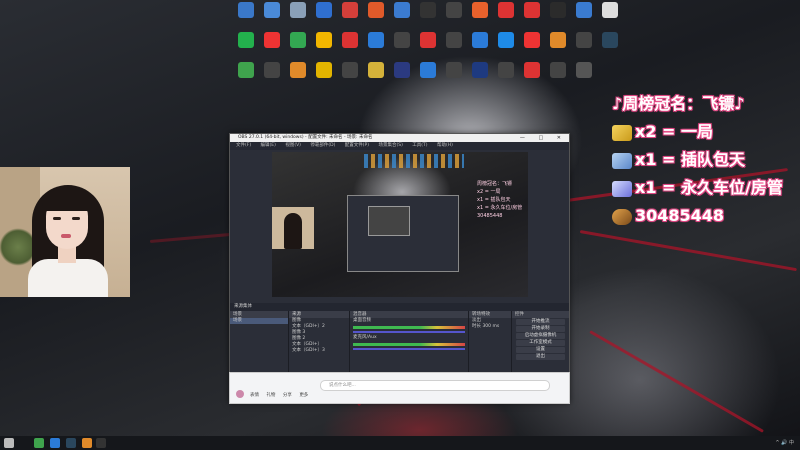 This screenshot has width=800, height=450. Describe the element at coordinates (690, 159) in the screenshot. I see `overlay-line-text: x1 = 插队包天` at that location.